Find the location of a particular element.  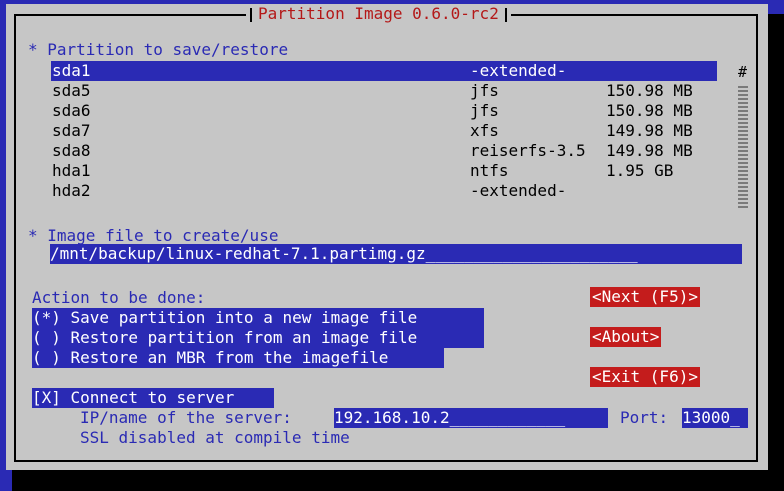

partition-list-scrollbar is located at coordinates (743, 147).